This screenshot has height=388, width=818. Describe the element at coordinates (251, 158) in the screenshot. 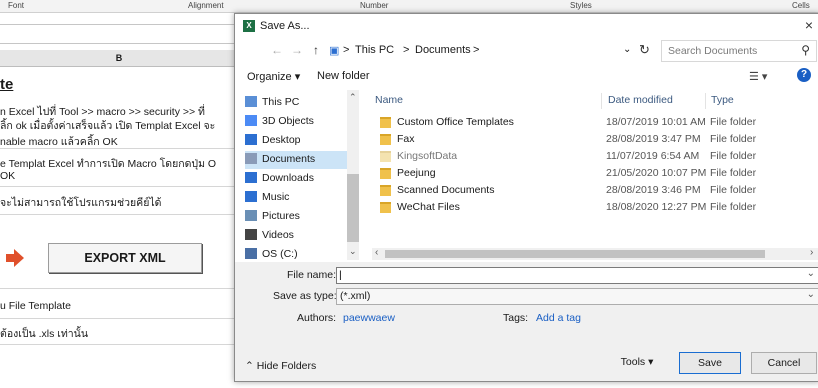

I see `documents-icon` at that location.